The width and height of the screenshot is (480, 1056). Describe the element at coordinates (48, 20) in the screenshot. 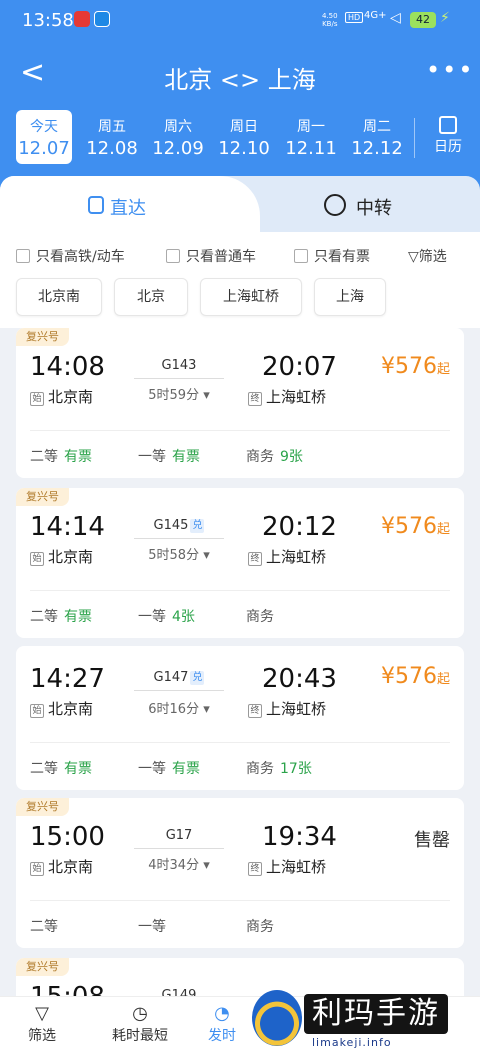

I see `status-time: 13:58` at that location.